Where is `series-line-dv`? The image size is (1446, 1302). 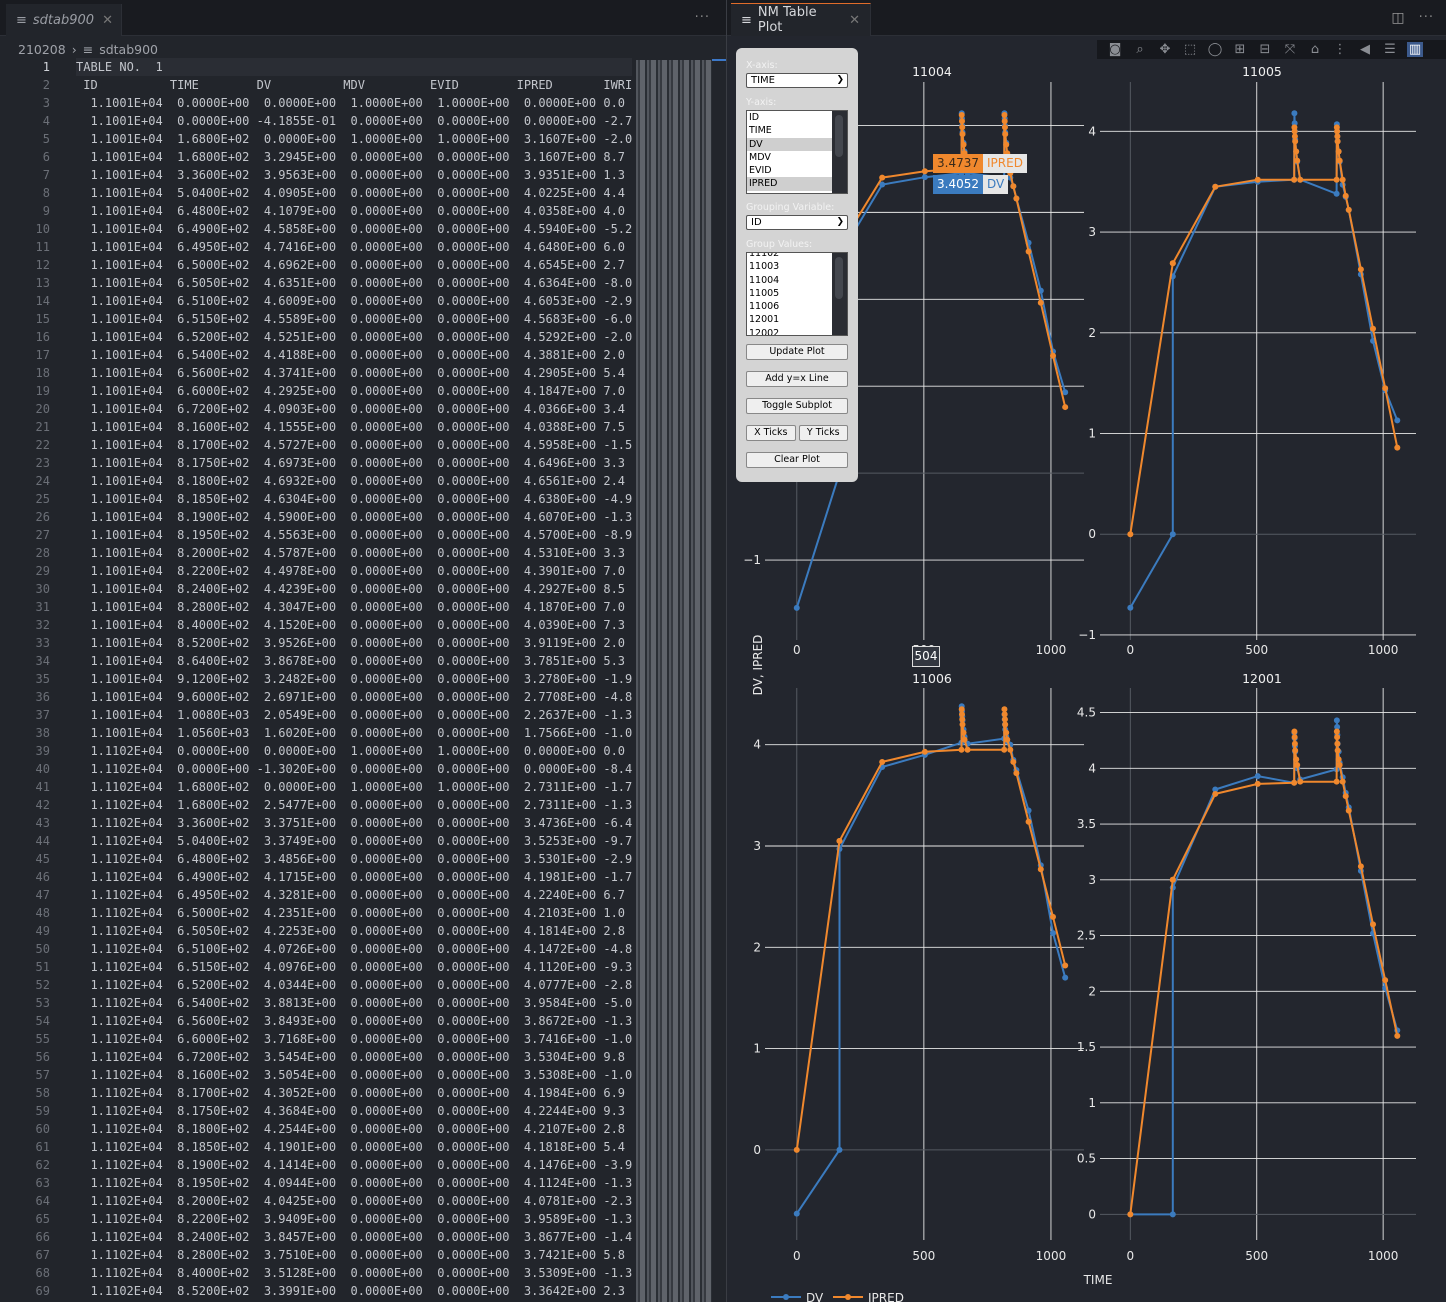
series-line-dv is located at coordinates (1264, 968).